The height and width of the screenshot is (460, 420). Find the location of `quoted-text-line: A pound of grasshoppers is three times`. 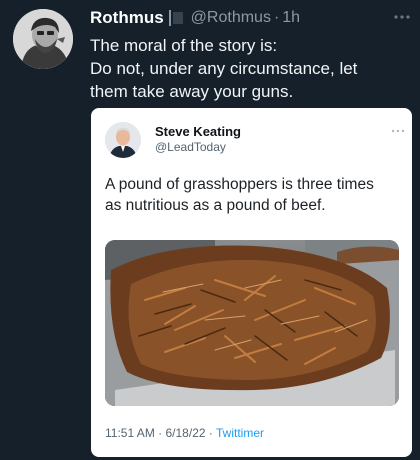

quoted-text-line: A pound of grasshoppers is three times is located at coordinates (239, 184).